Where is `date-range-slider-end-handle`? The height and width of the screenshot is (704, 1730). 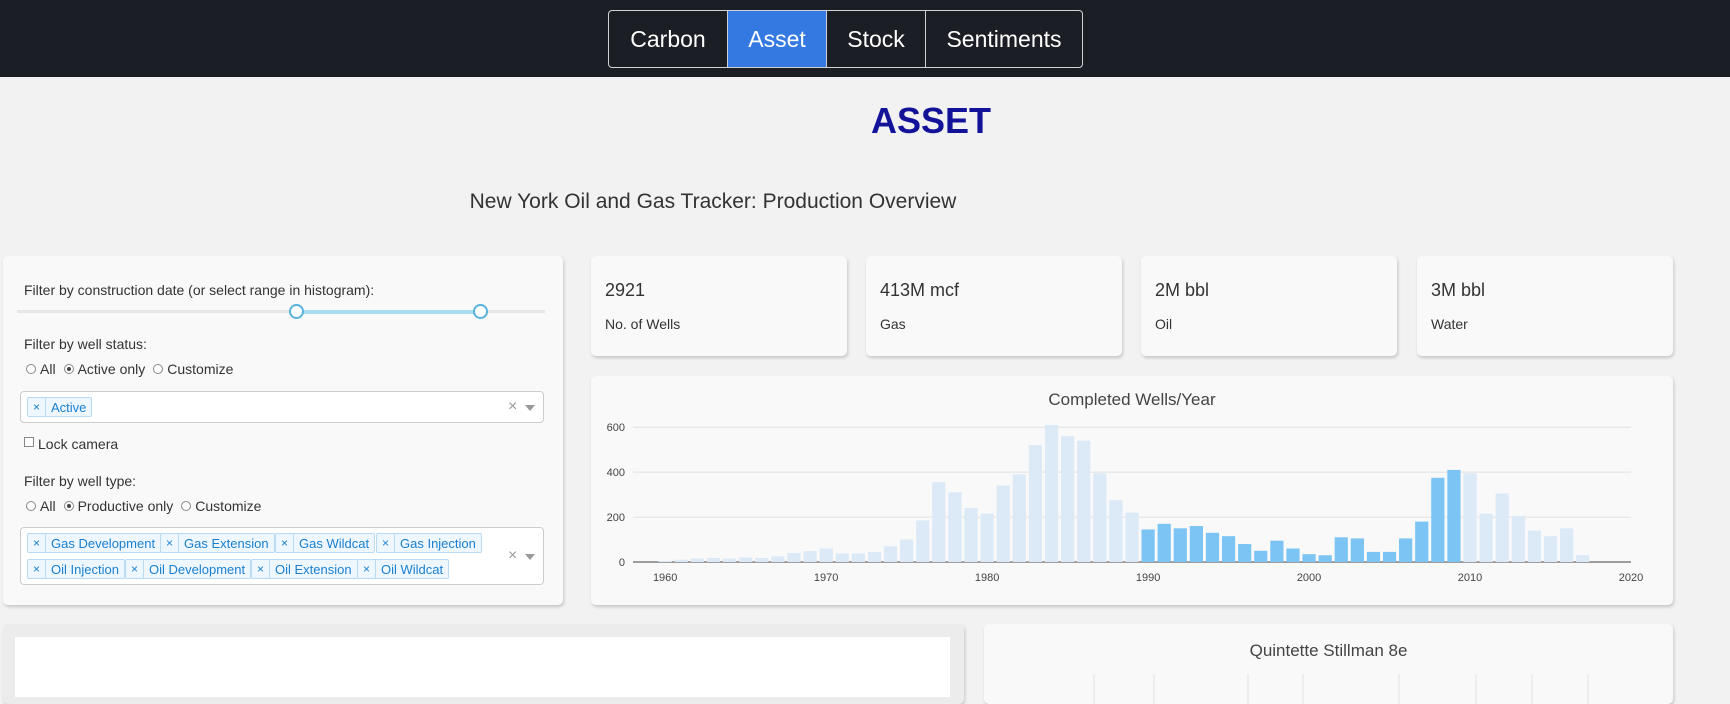
date-range-slider-end-handle is located at coordinates (480, 311).